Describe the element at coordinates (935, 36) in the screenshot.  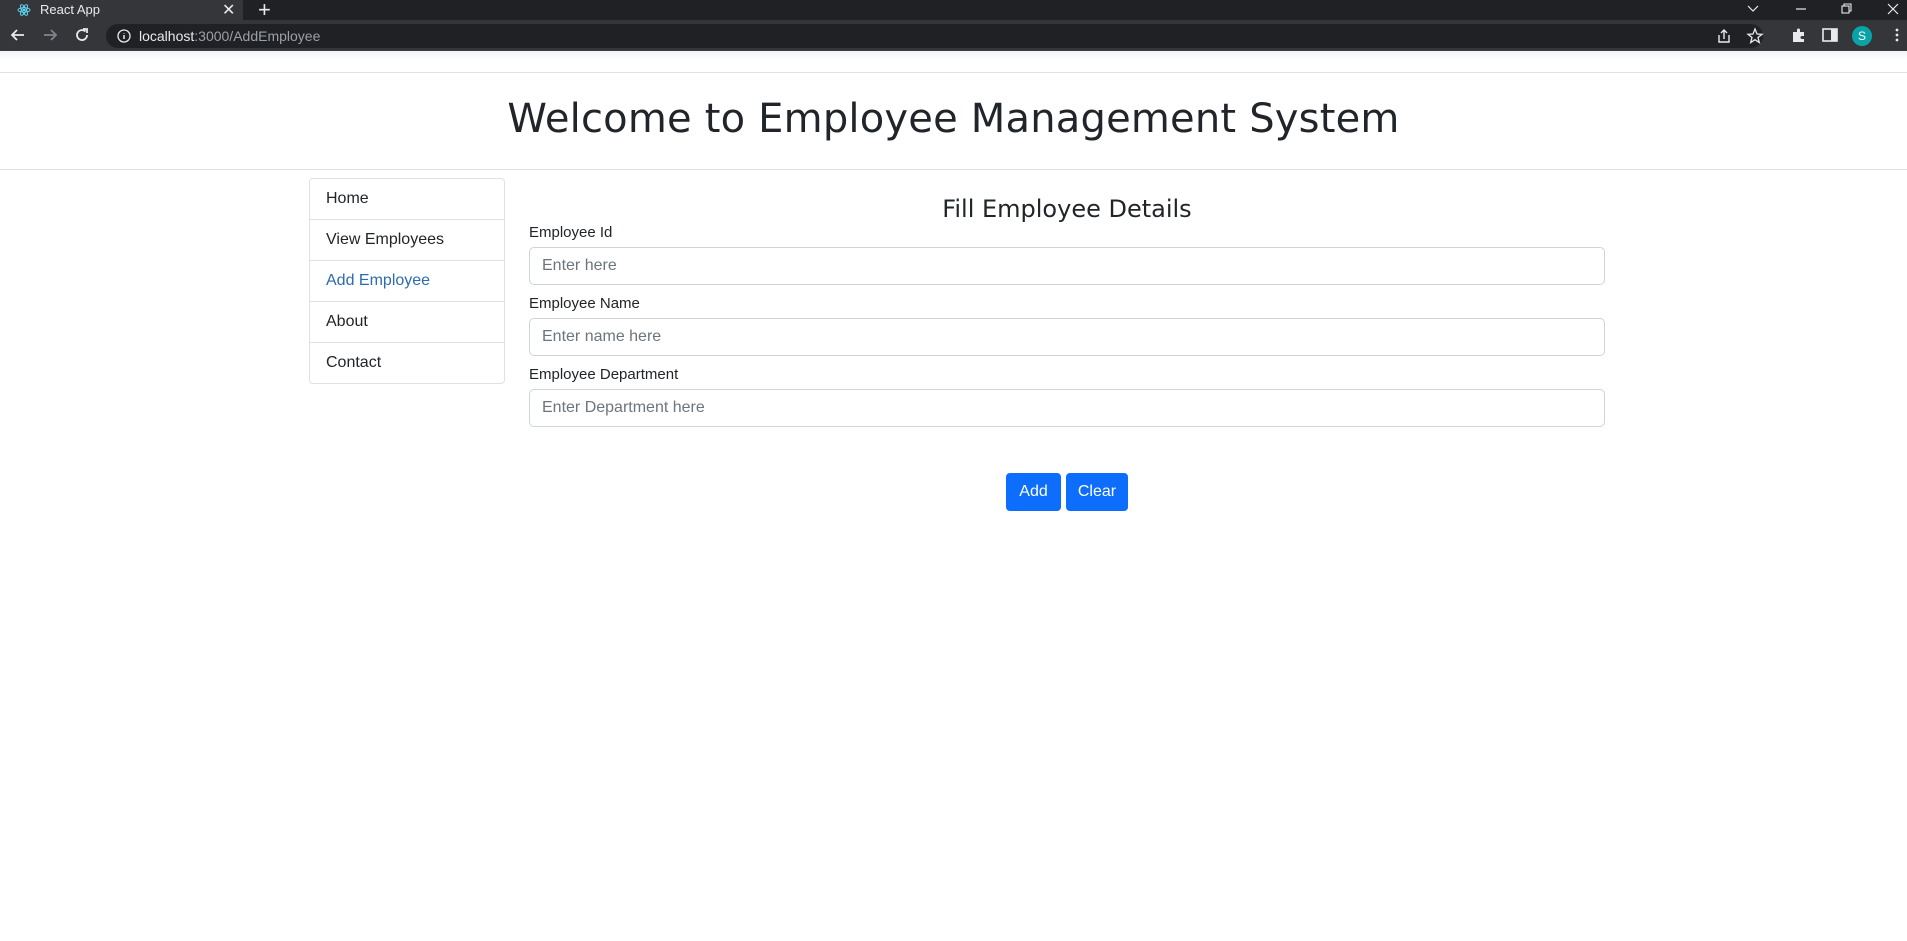
I see `address-bar: localhost:3000/AddEmployee` at that location.